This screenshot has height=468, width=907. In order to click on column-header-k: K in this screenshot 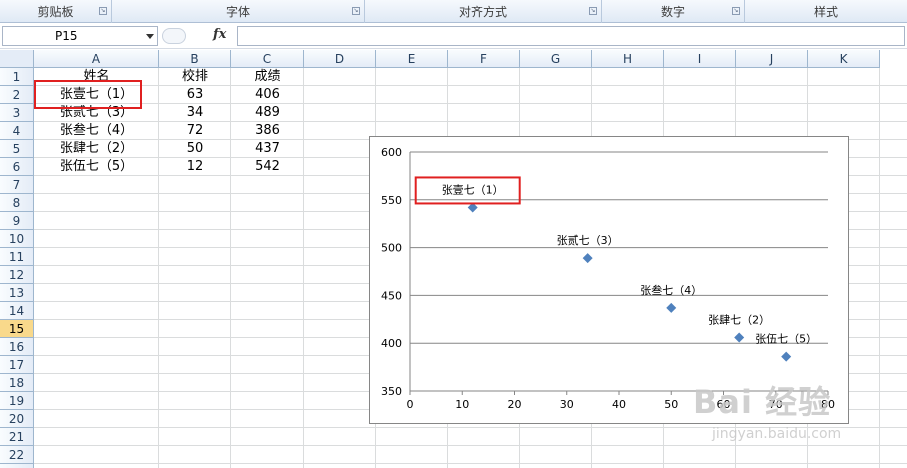, I will do `click(844, 59)`.